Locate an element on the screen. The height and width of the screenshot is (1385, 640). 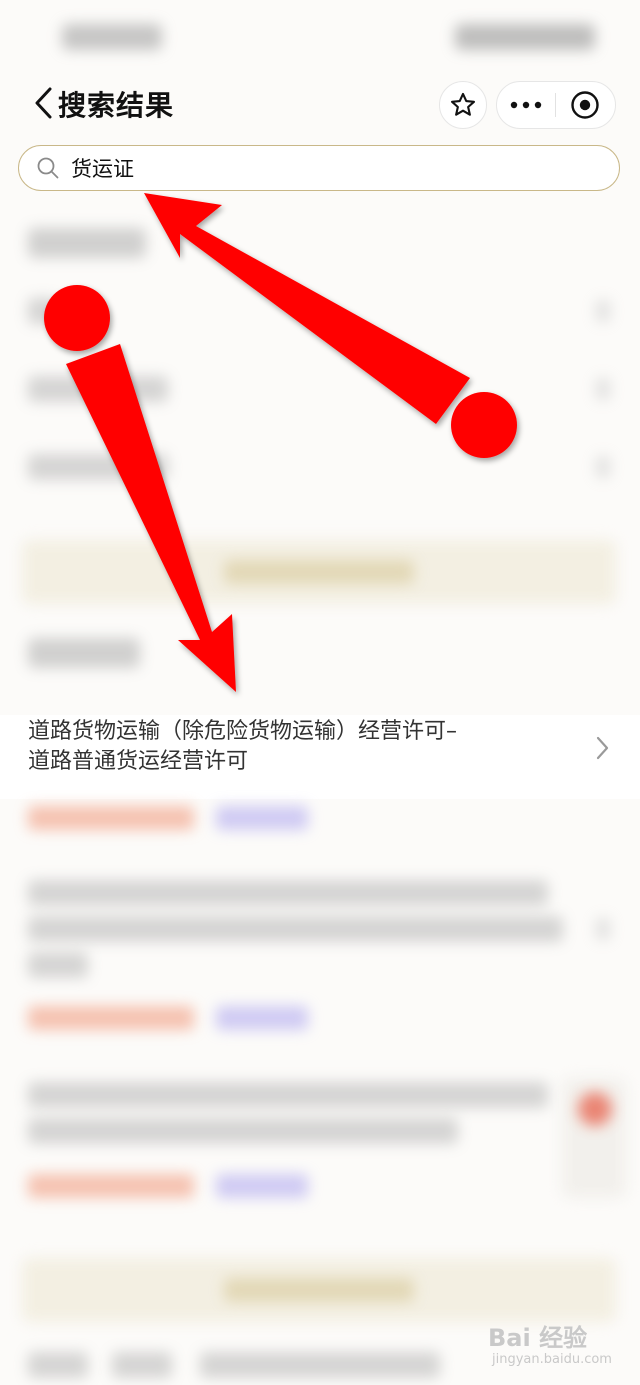
status-bar-right is located at coordinates (525, 37).